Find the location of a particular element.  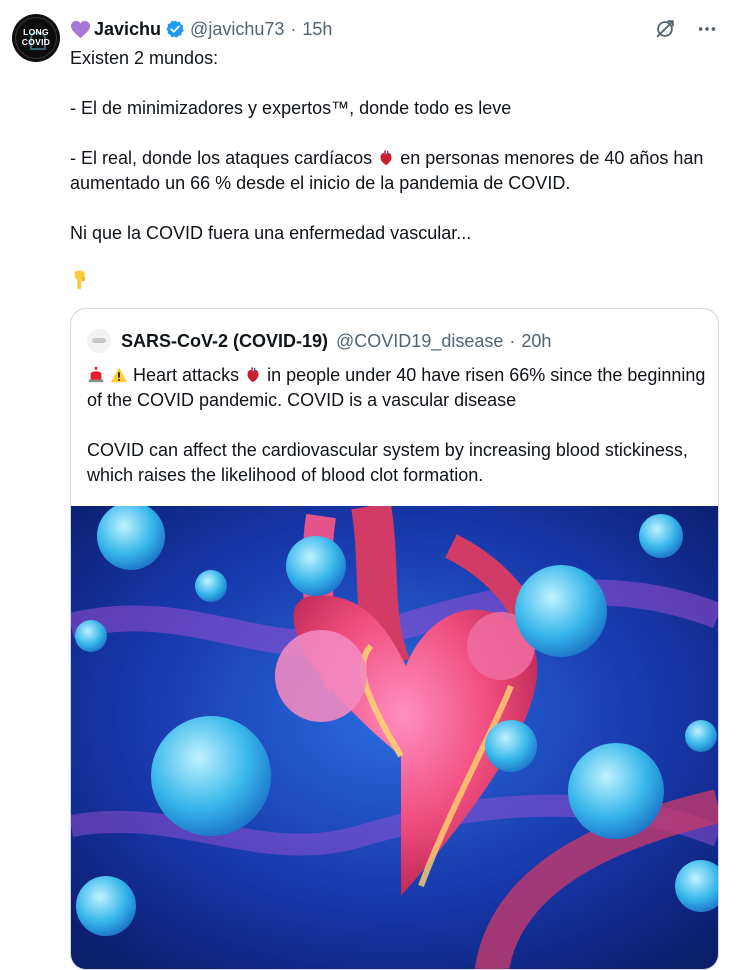

quoted-time: 20h is located at coordinates (536, 341).